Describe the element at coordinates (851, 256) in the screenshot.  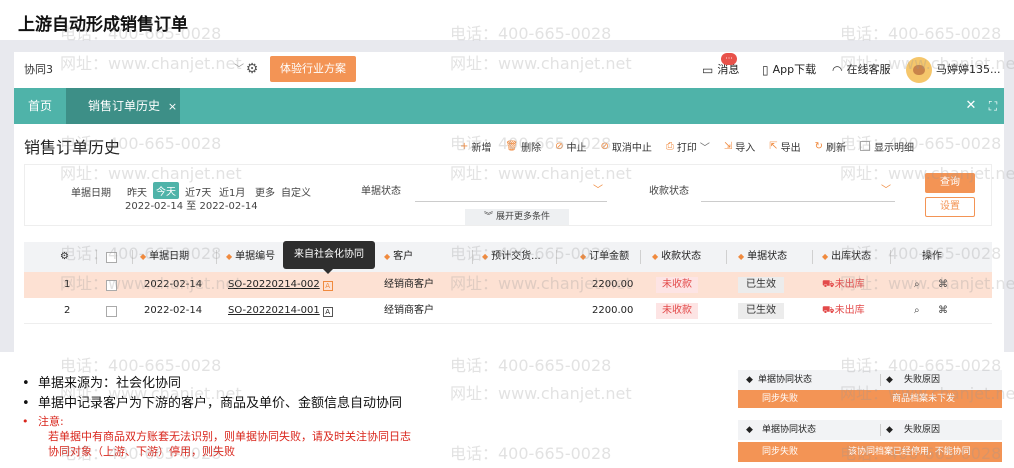
I see `header-out-status-label: 出库状态` at that location.